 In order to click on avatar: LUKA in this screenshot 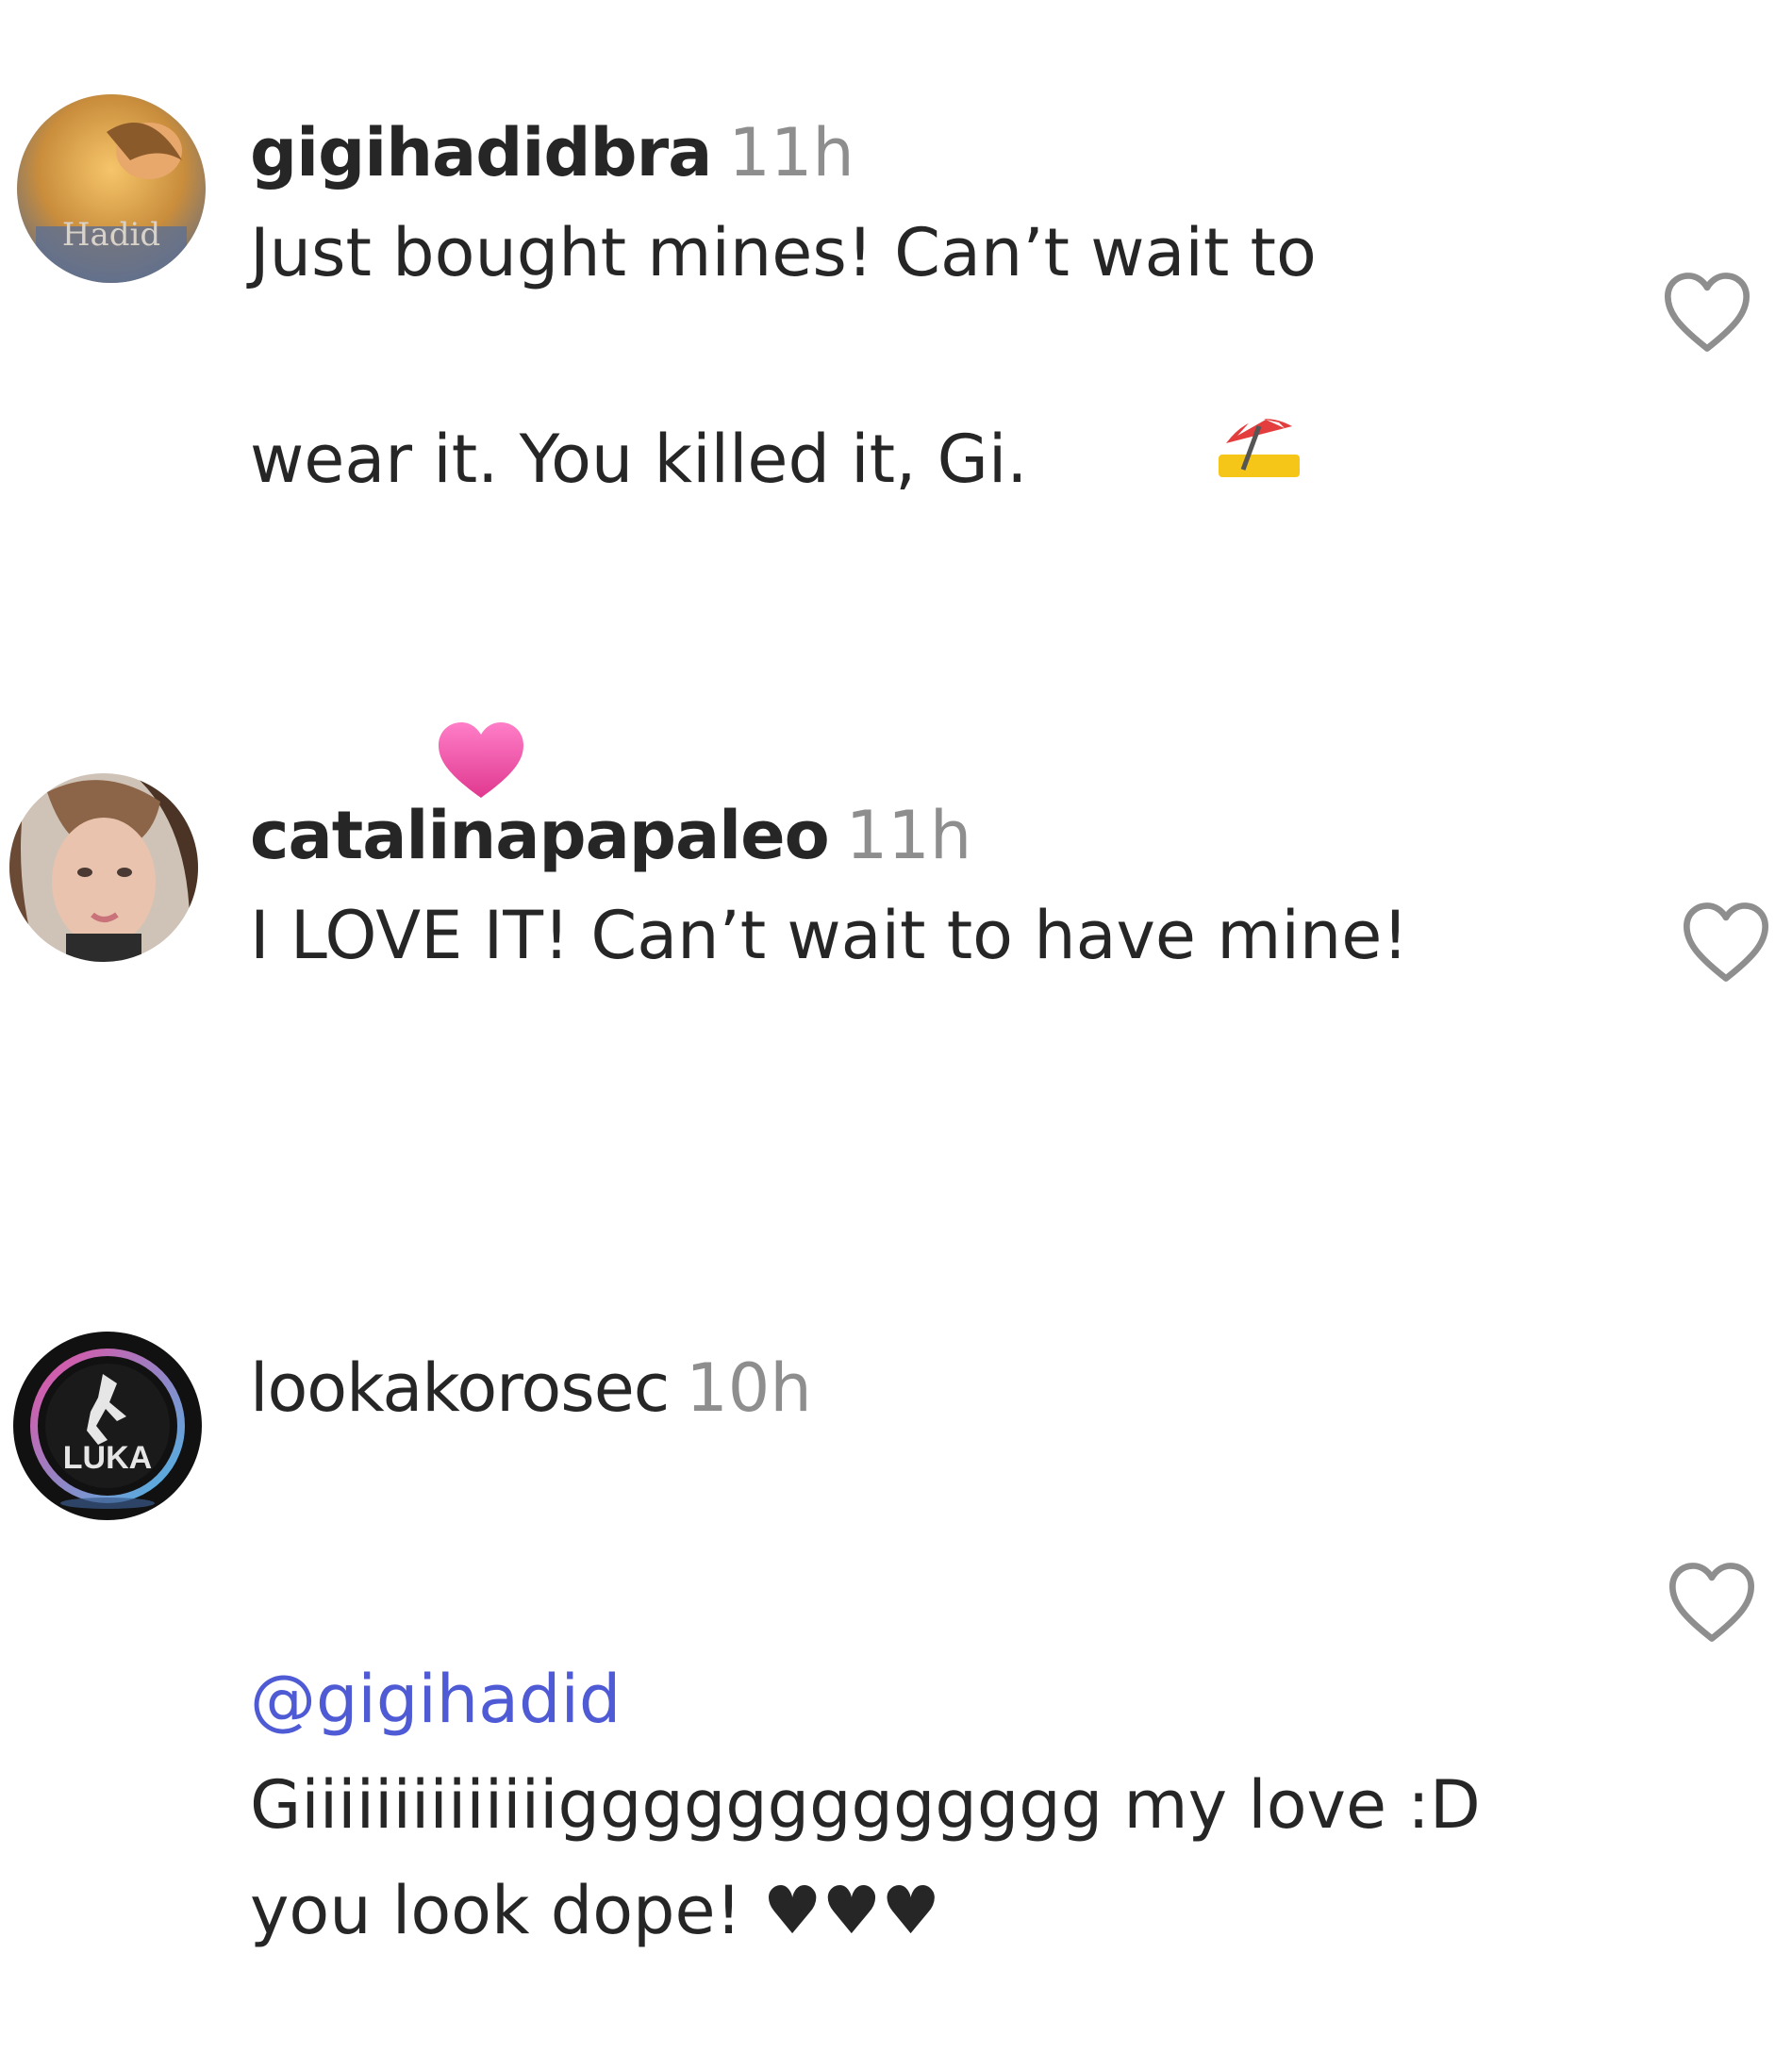, I will do `click(108, 1426)`.